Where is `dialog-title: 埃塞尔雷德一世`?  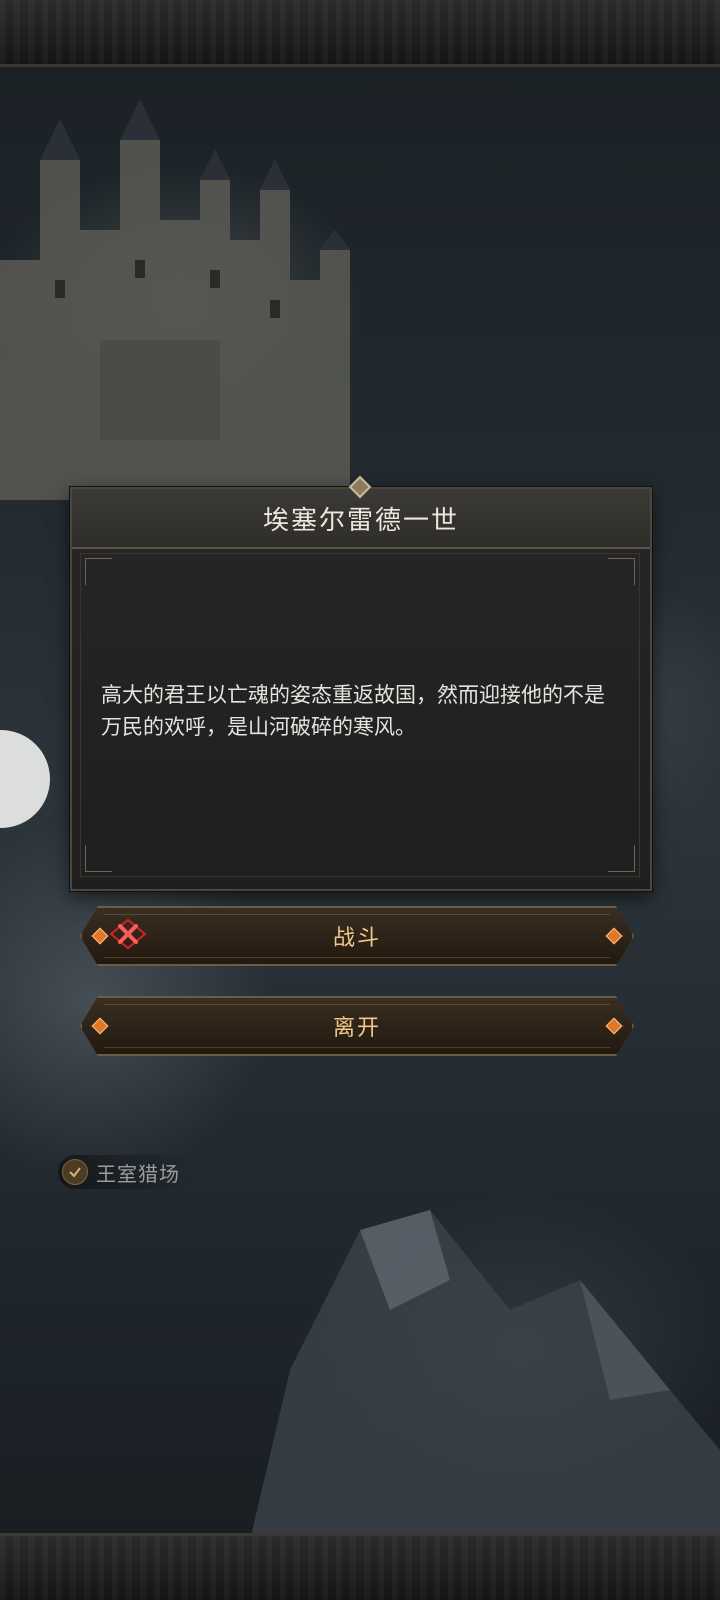 dialog-title: 埃塞尔雷德一世 is located at coordinates (360, 520).